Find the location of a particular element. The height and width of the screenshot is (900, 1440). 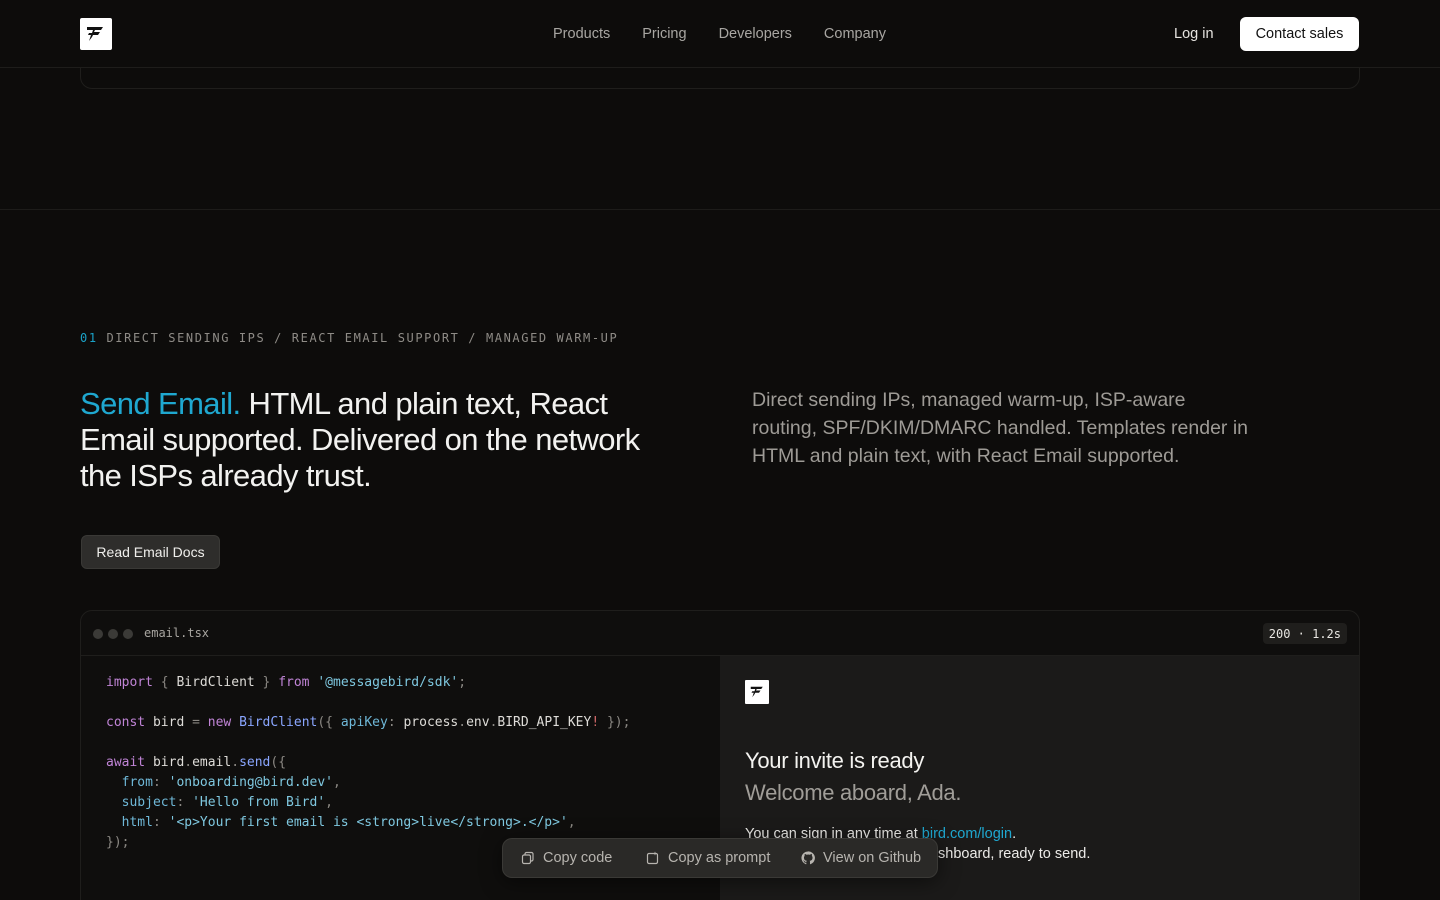

read-email-docs-button: Read Email Docs is located at coordinates (150, 552).